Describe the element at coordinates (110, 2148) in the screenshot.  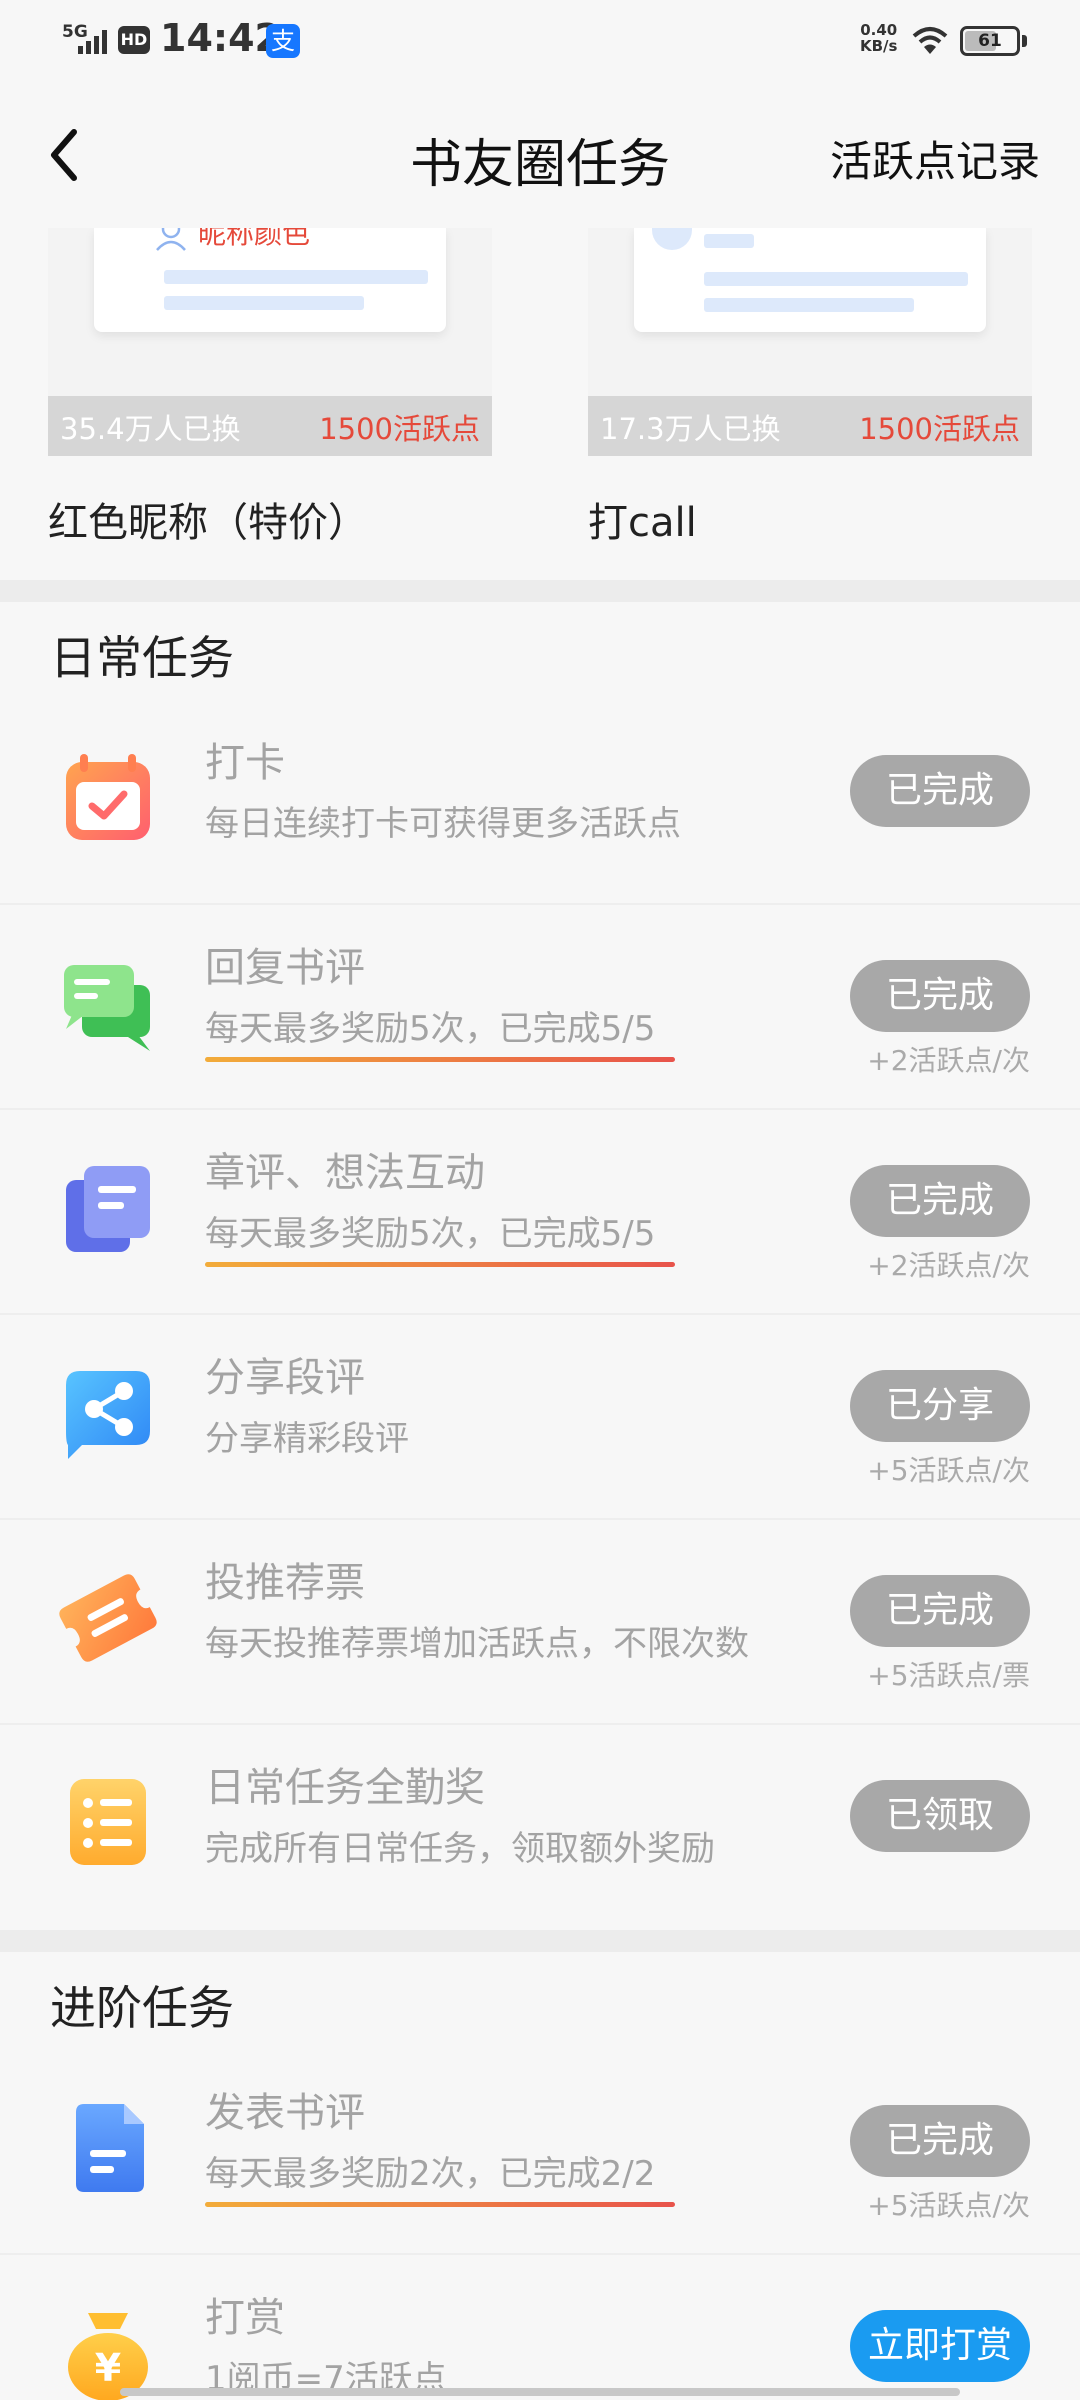
I see `document-icon` at that location.